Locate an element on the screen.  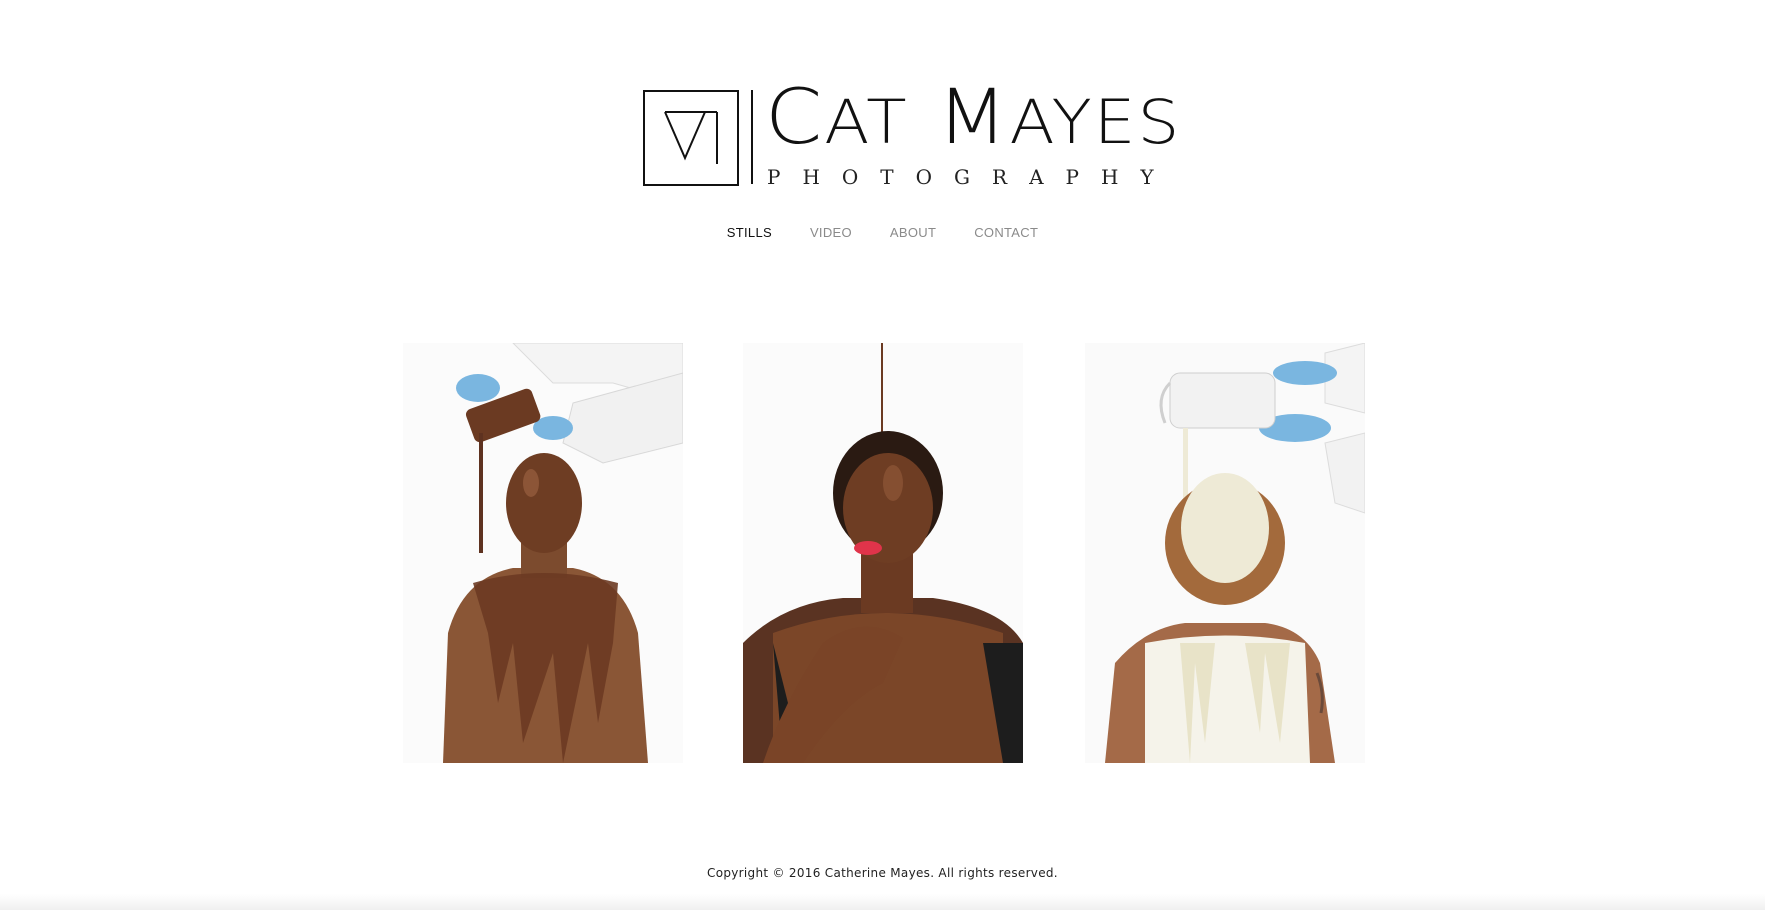
logo-divider is located at coordinates (752, 137).